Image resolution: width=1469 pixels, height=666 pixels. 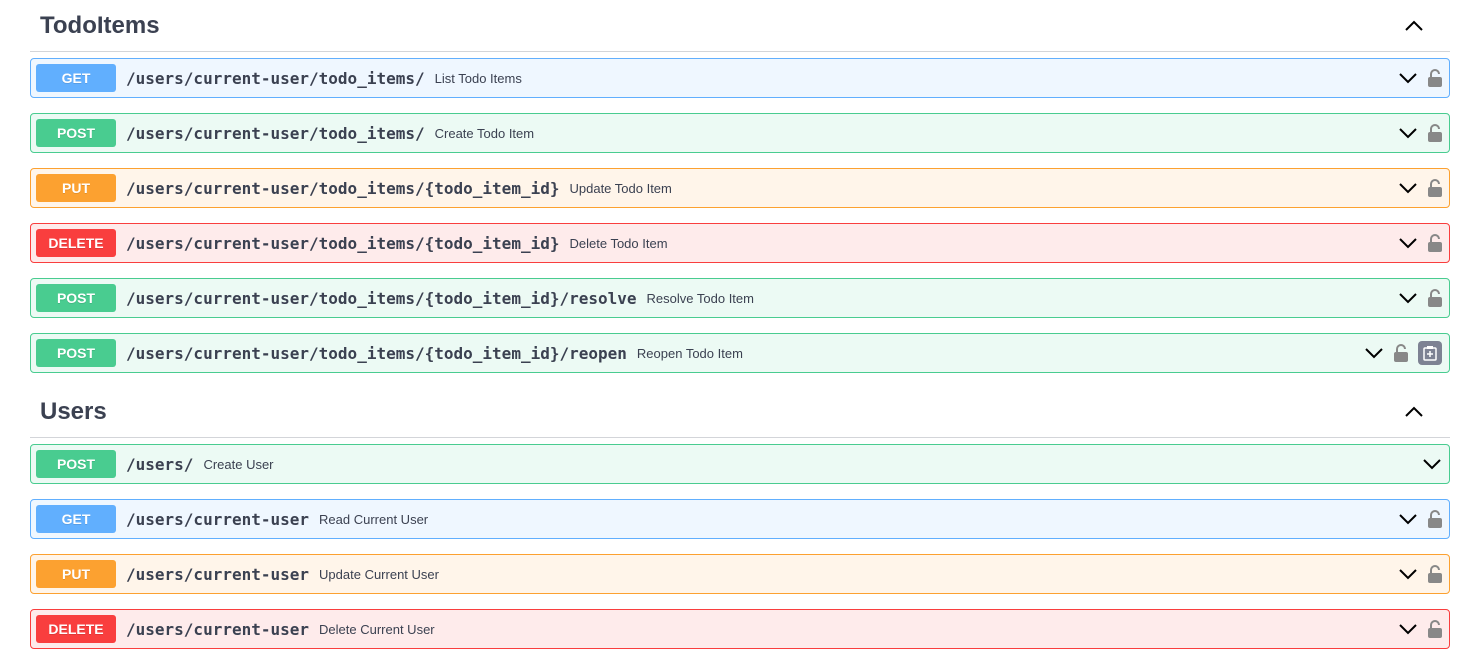 What do you see at coordinates (740, 26) in the screenshot?
I see `section-header: TodoItems` at bounding box center [740, 26].